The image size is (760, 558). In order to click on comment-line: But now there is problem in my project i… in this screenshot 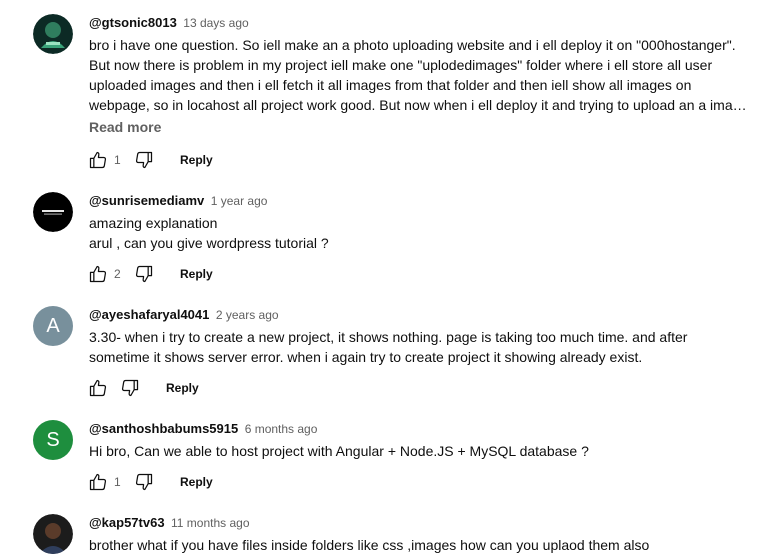, I will do `click(401, 65)`.